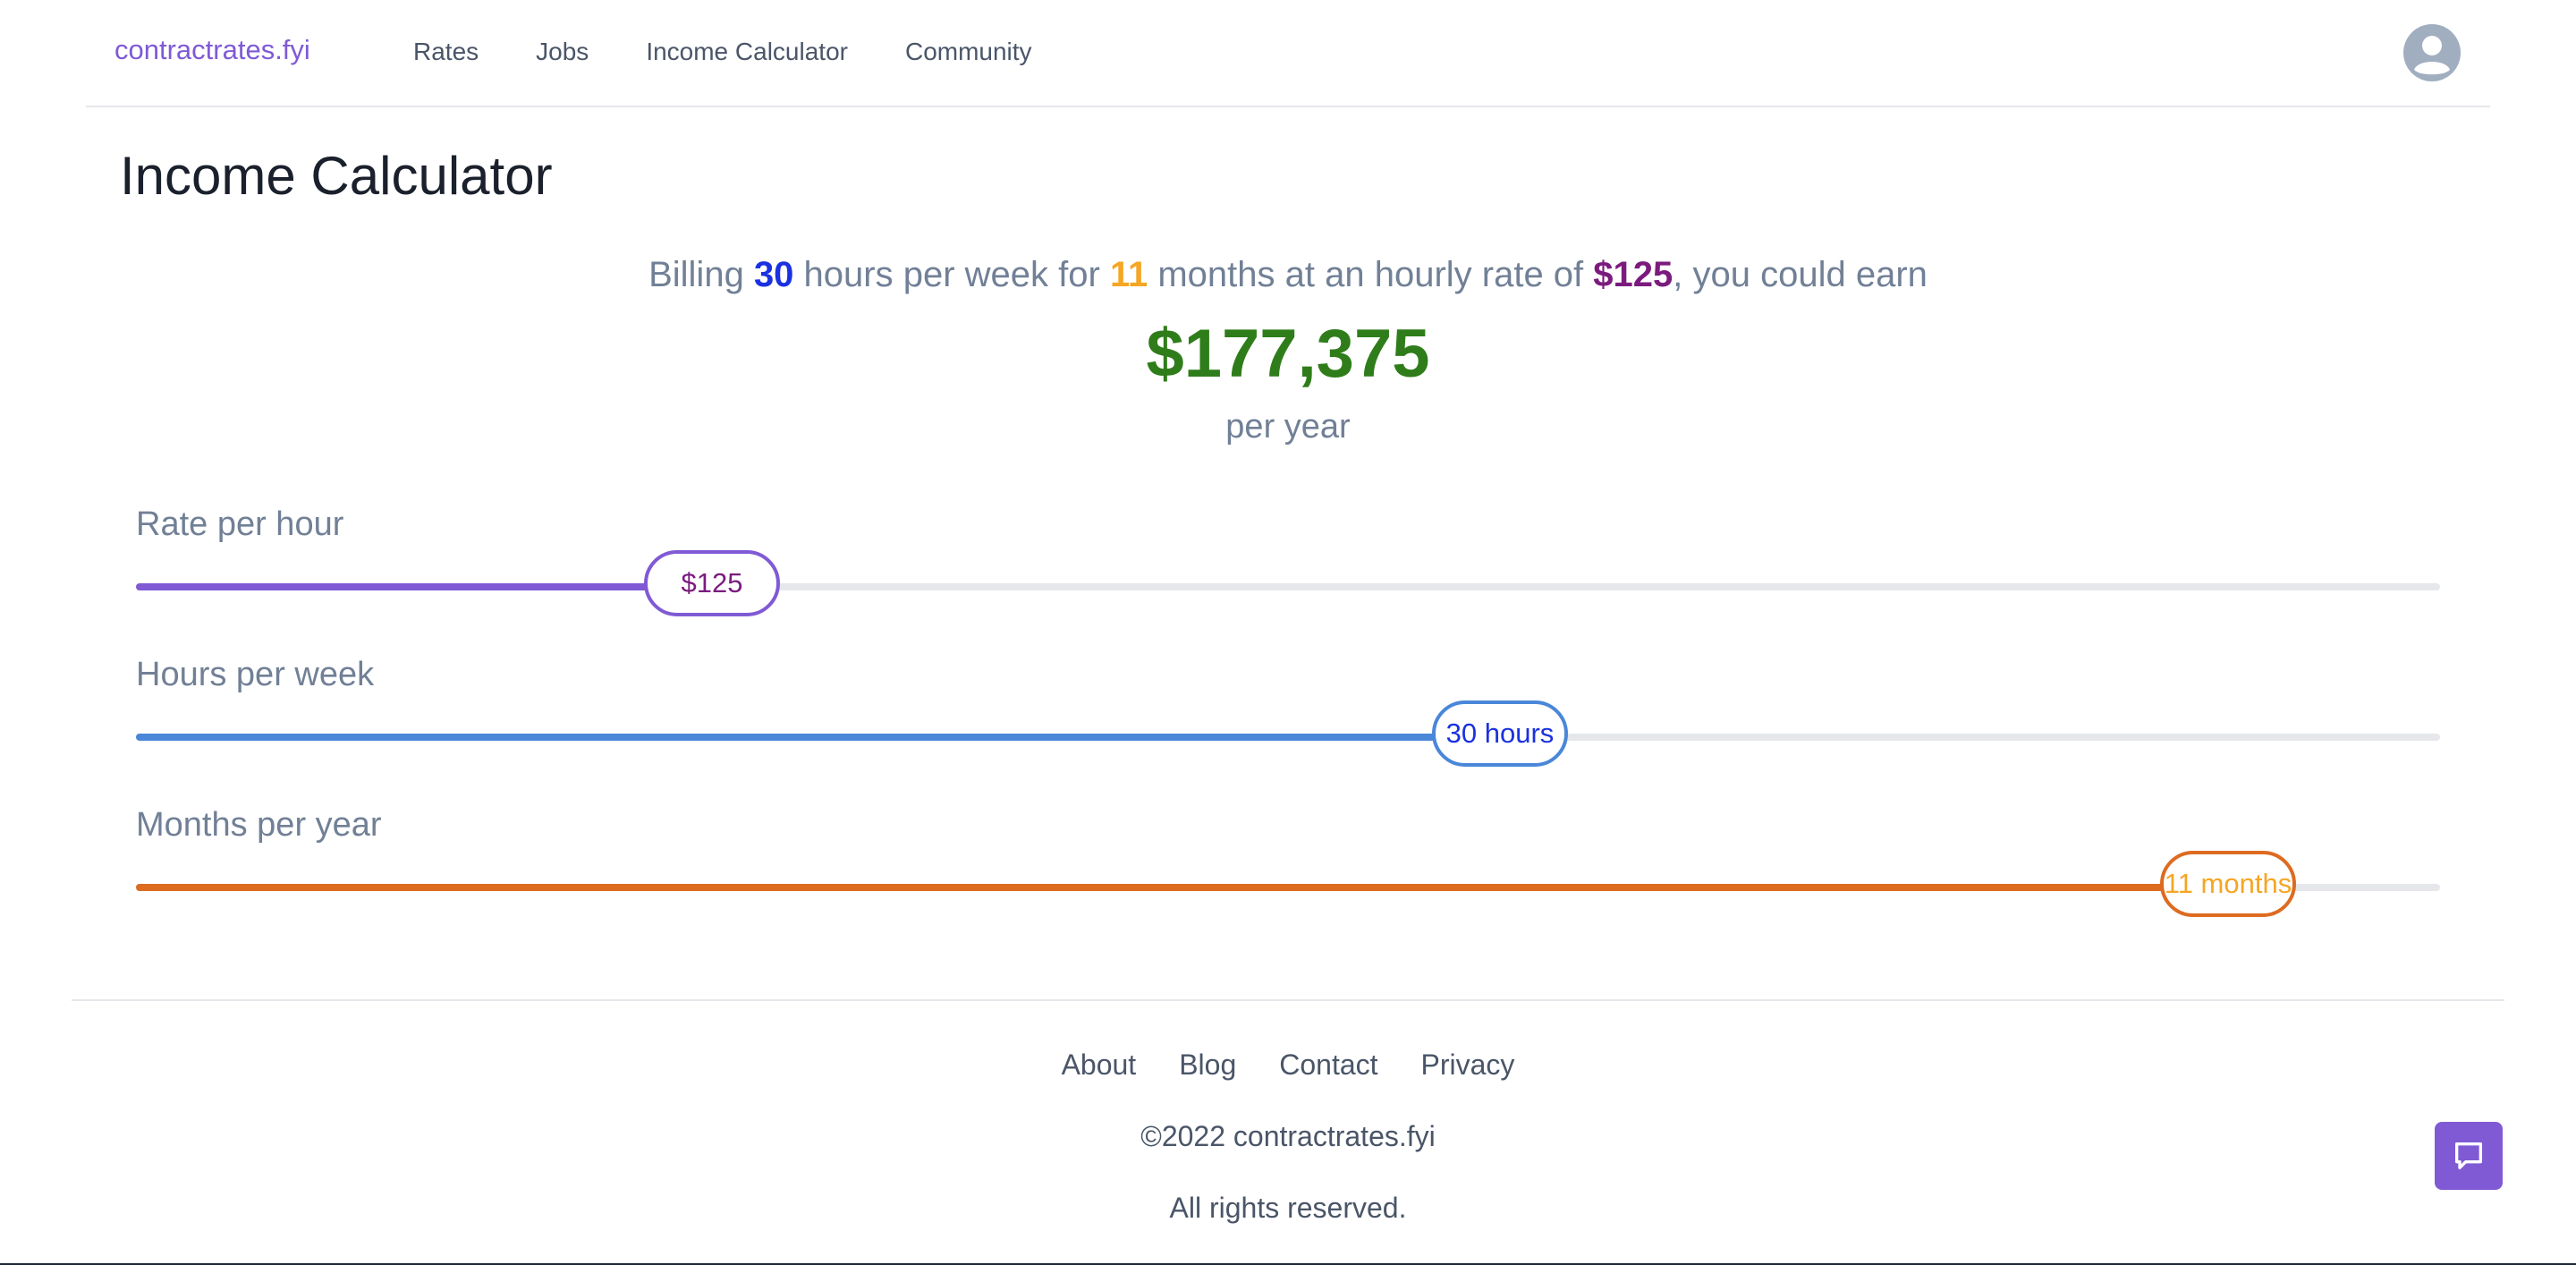  I want to click on summary-hours: 30, so click(773, 274).